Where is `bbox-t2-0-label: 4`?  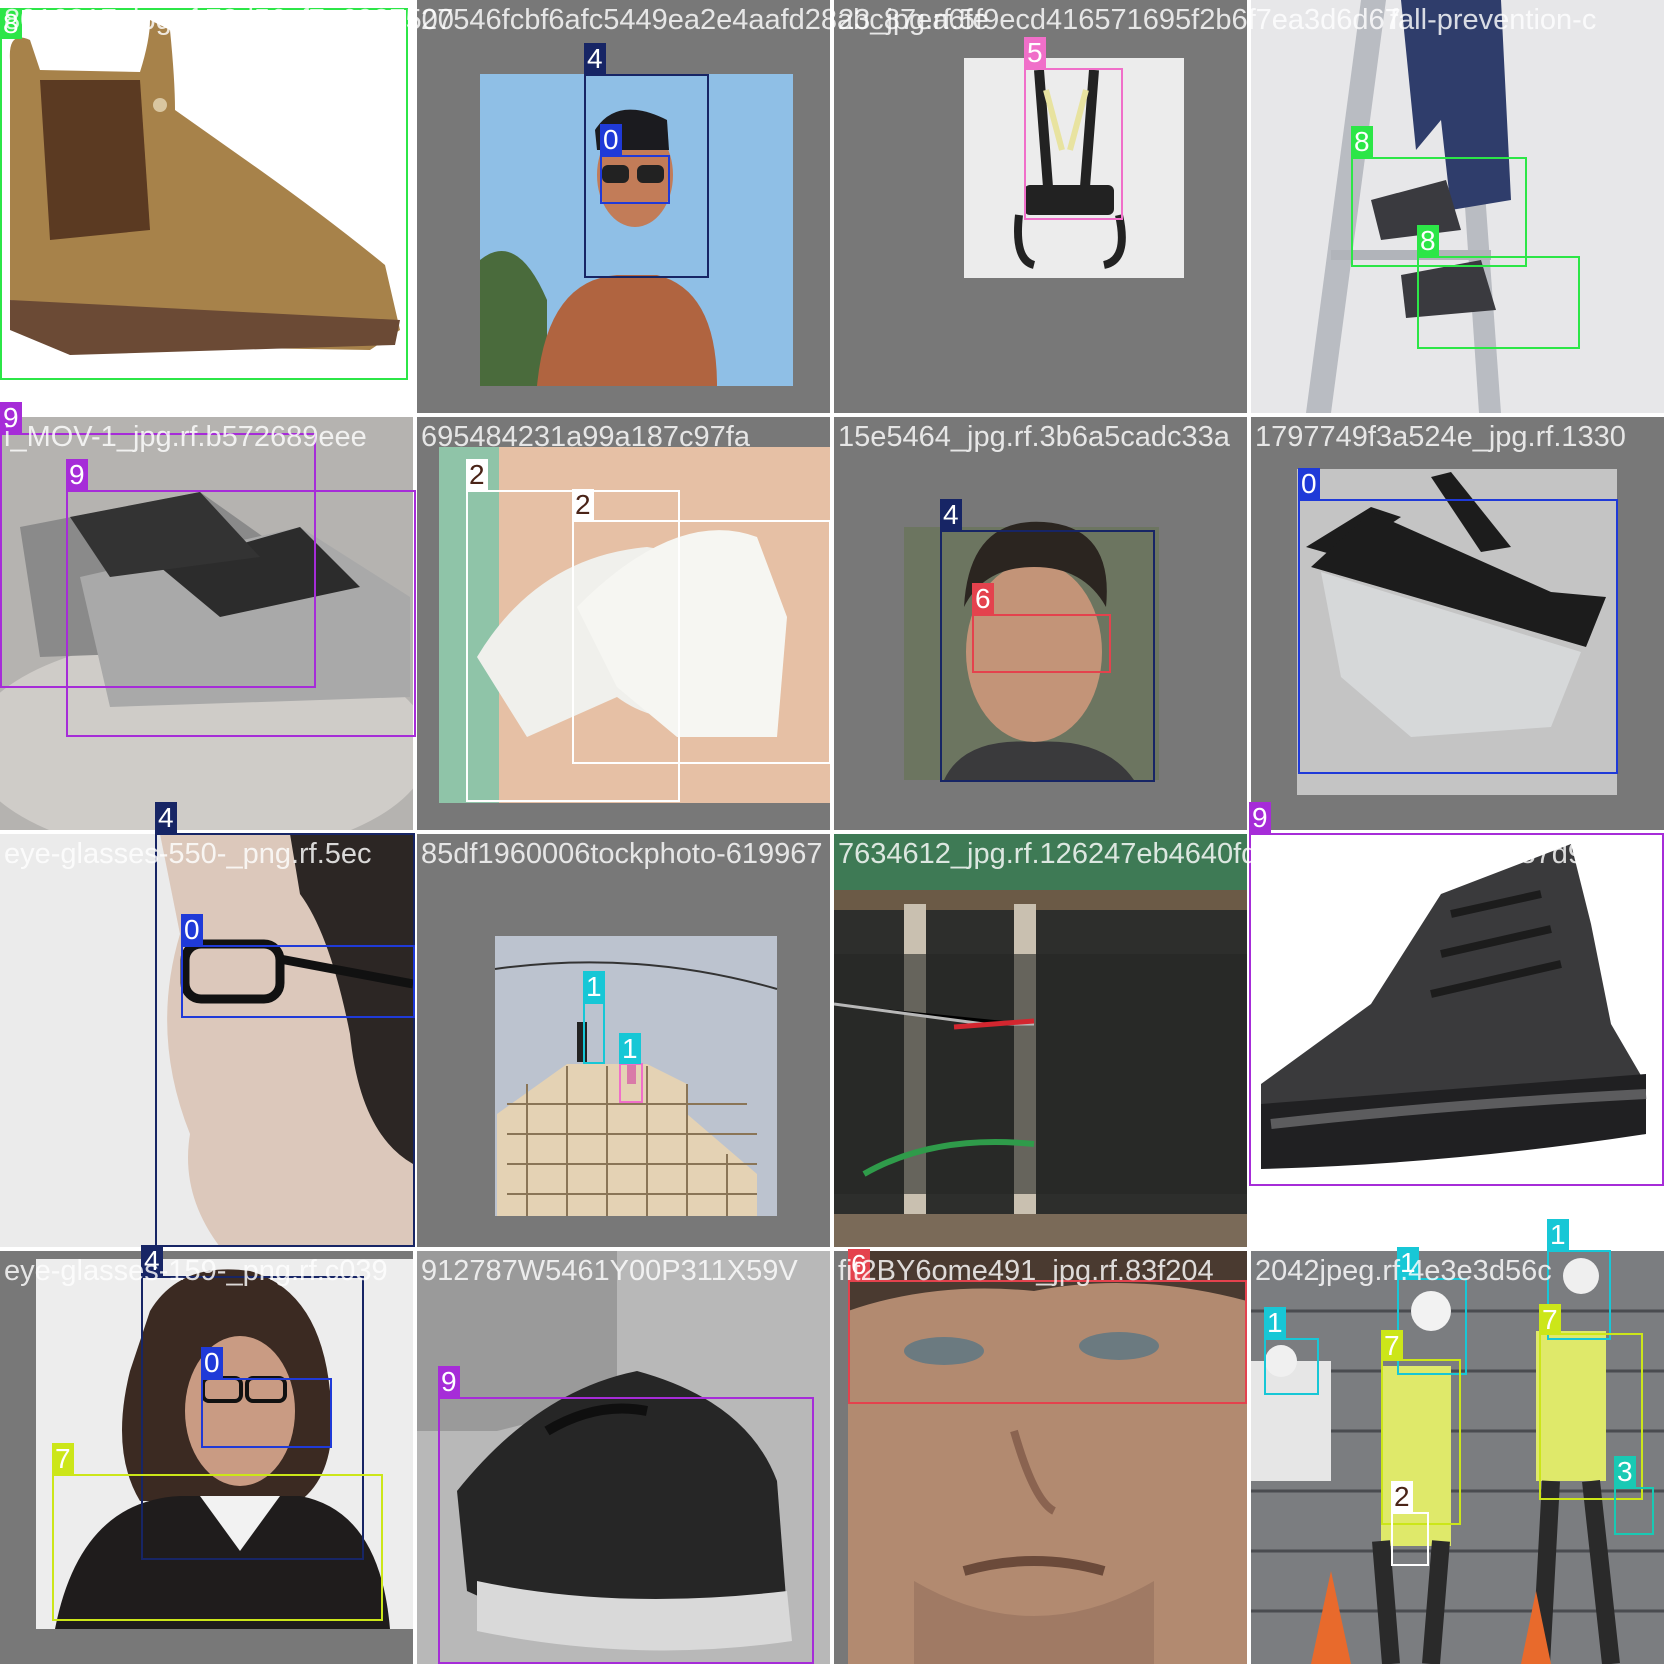 bbox-t2-0-label: 4 is located at coordinates (595, 58).